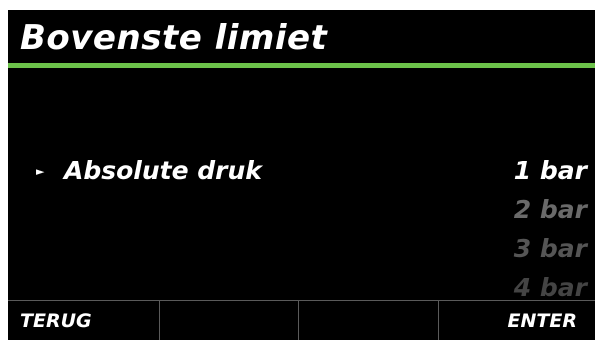 Image resolution: width=603 pixels, height=347 pixels. I want to click on triangle-right-icon: ►, so click(40, 171).